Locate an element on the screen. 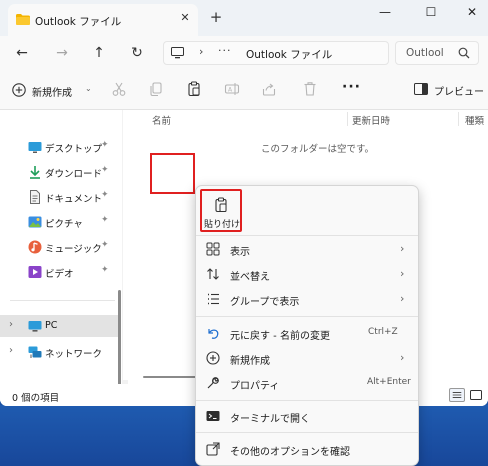  group-icon is located at coordinates (213, 299).